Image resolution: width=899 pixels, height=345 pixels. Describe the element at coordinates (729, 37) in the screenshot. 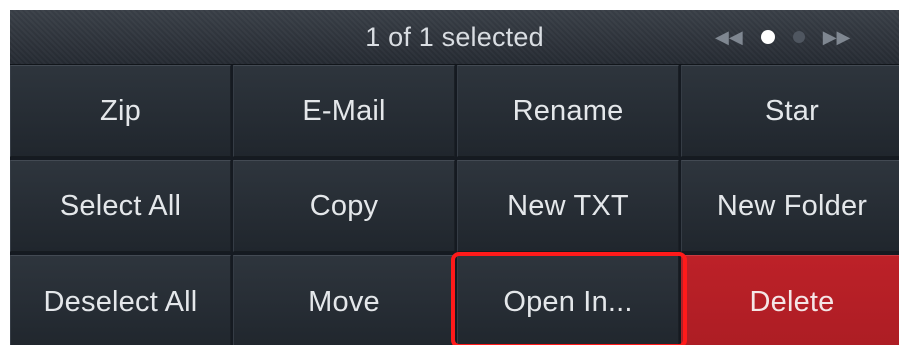

I see `double-chevron-left-icon: ◀◀` at that location.